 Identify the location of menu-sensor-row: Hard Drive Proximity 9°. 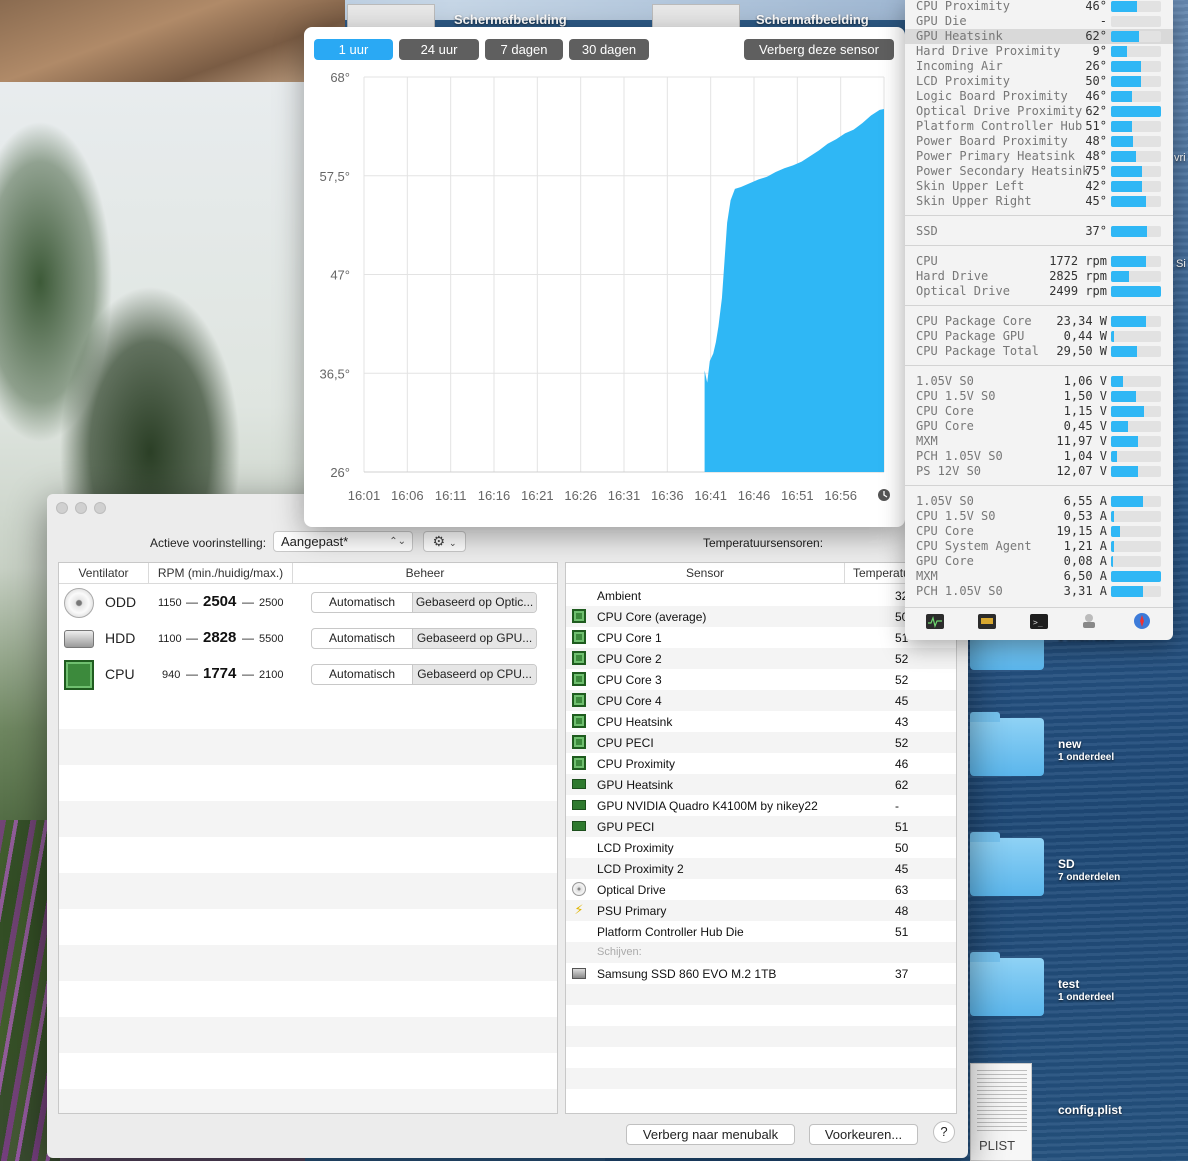
(1039, 51).